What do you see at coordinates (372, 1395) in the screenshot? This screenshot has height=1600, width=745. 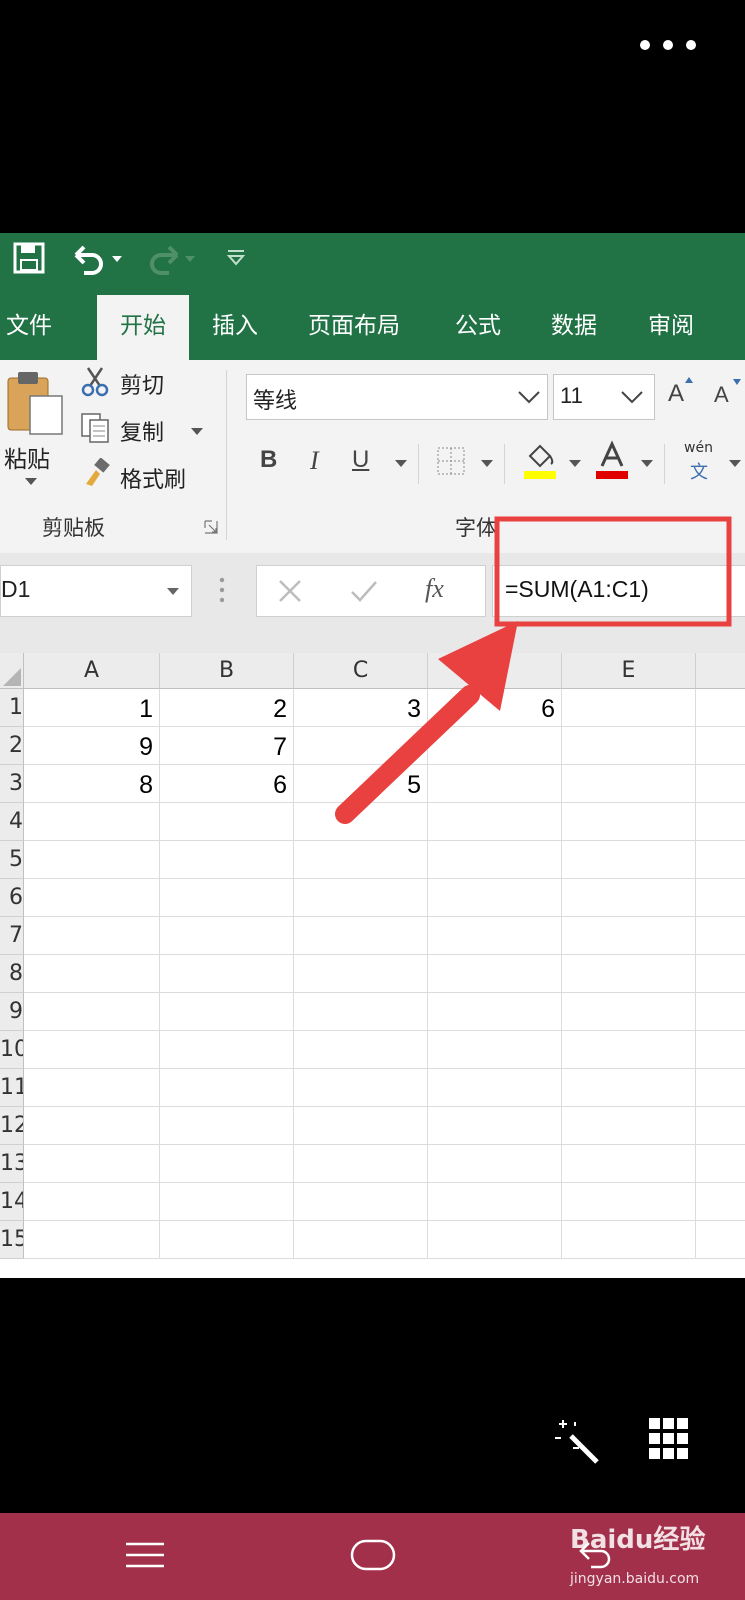 I see `viewer-tools` at bounding box center [372, 1395].